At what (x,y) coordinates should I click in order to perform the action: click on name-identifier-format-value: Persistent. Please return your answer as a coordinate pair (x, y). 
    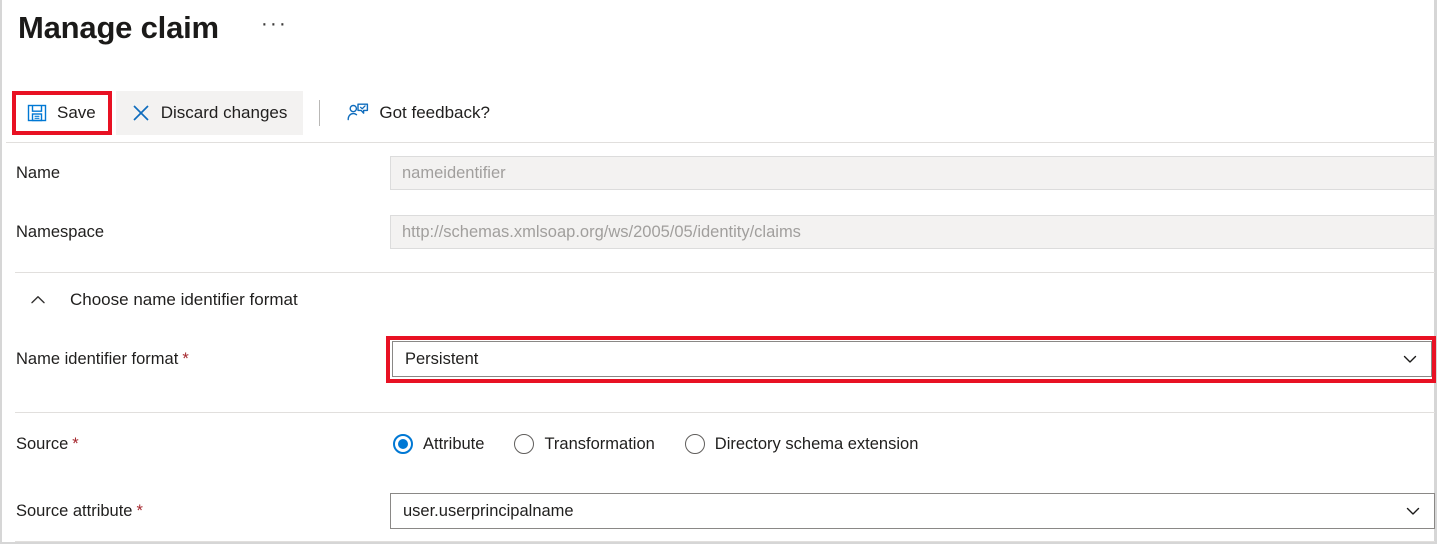
    Looking at the image, I should click on (442, 358).